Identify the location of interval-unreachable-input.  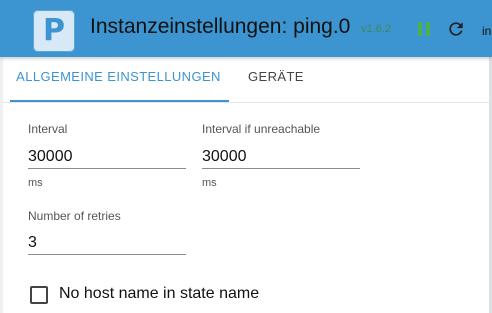
(281, 157).